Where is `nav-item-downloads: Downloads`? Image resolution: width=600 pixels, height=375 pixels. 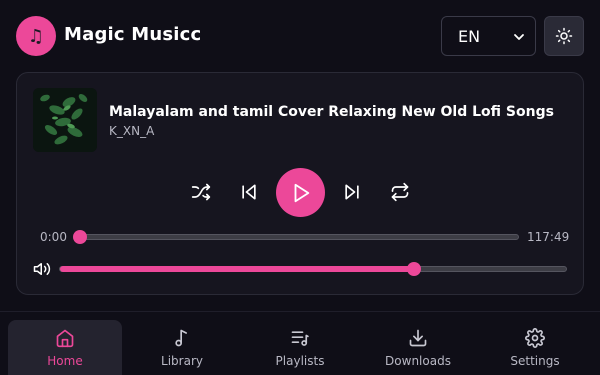
nav-item-downloads: Downloads is located at coordinates (418, 347).